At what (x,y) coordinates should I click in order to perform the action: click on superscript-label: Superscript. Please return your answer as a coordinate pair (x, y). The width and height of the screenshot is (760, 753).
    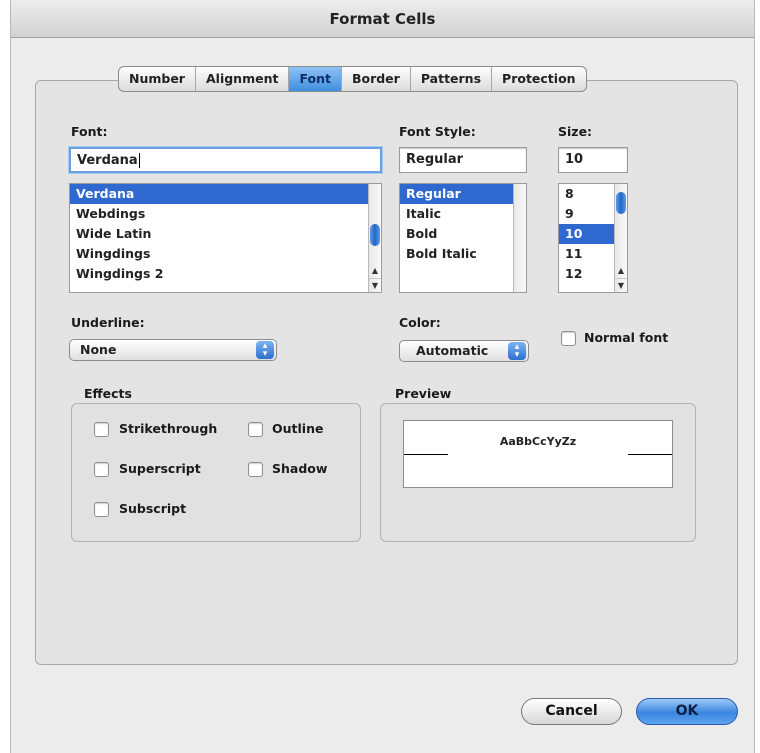
    Looking at the image, I should click on (160, 468).